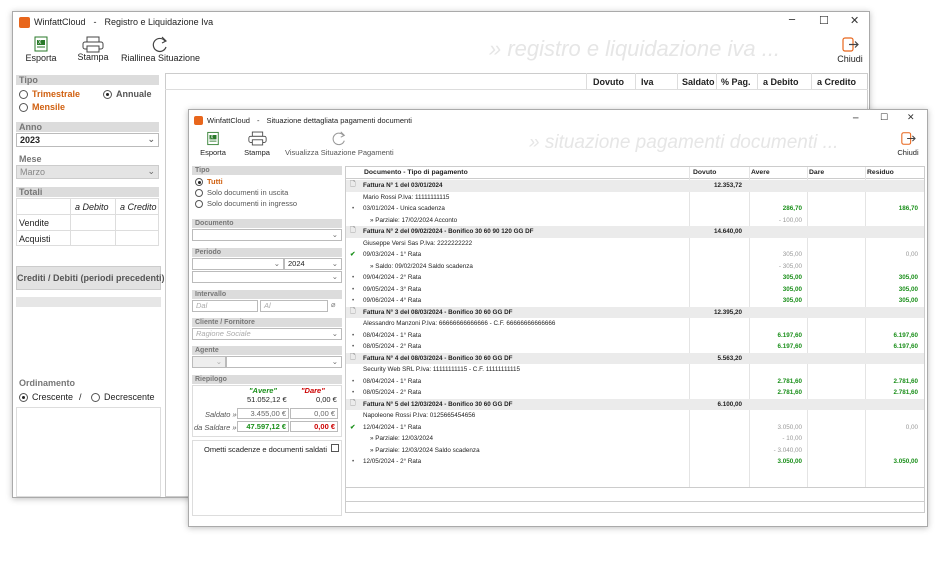  I want to click on radio-decrescente: Decrescente, so click(123, 397).